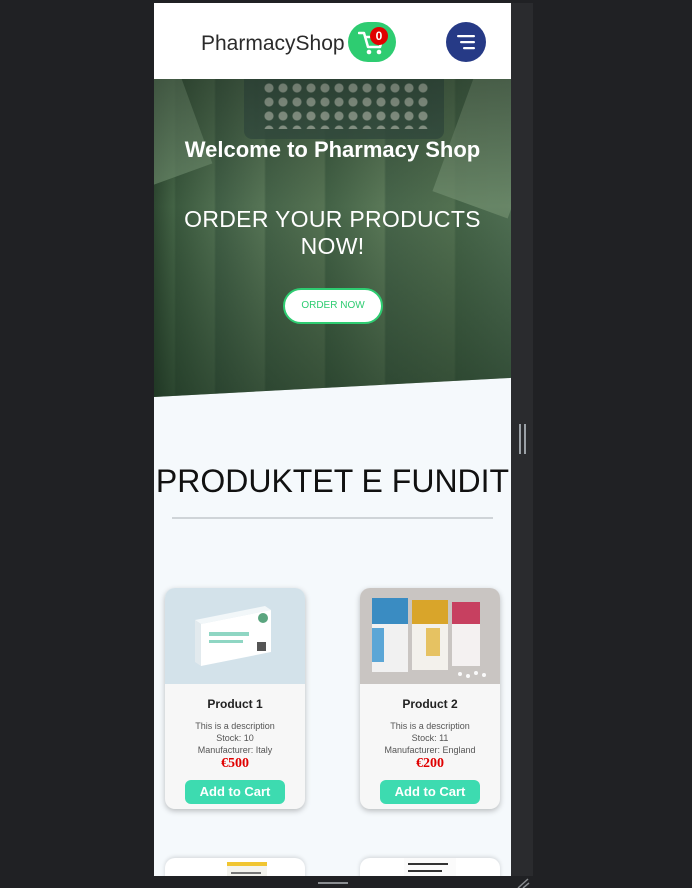 The image size is (692, 888). I want to click on hero-title: Welcome to Pharmacy Shop, so click(332, 149).